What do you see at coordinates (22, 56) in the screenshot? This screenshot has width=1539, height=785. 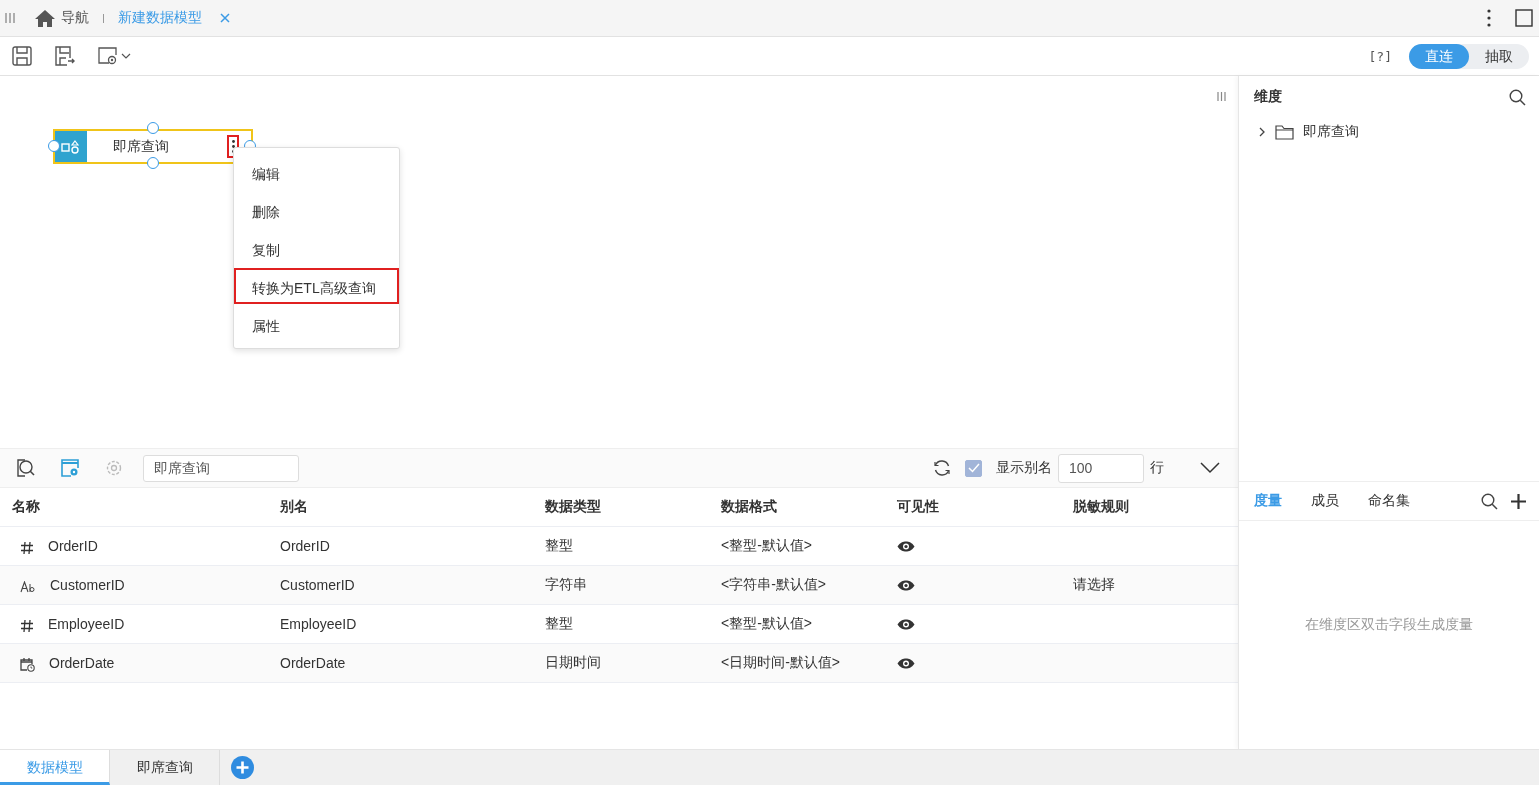 I see `save-icon` at bounding box center [22, 56].